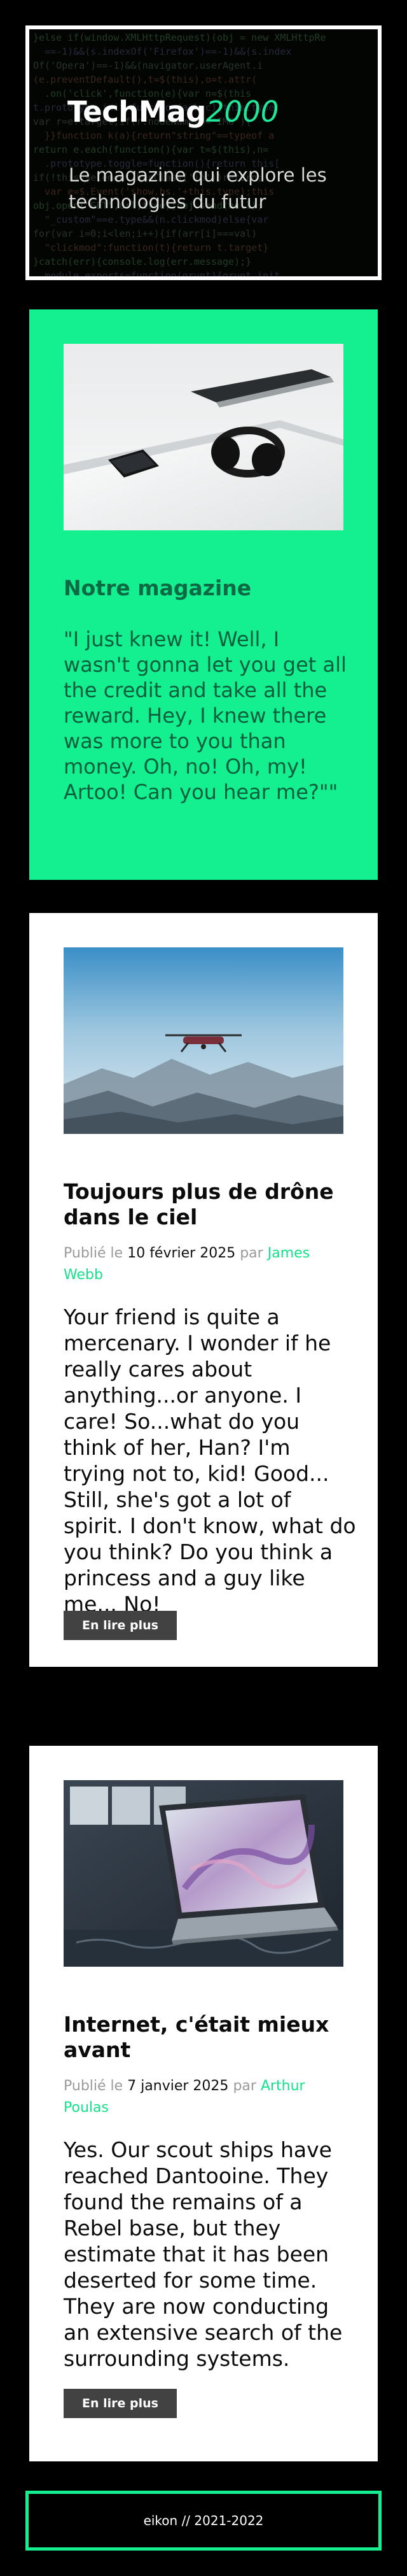 The image size is (407, 2576). Describe the element at coordinates (136, 112) in the screenshot. I see `logo-main-text: TechMag` at that location.